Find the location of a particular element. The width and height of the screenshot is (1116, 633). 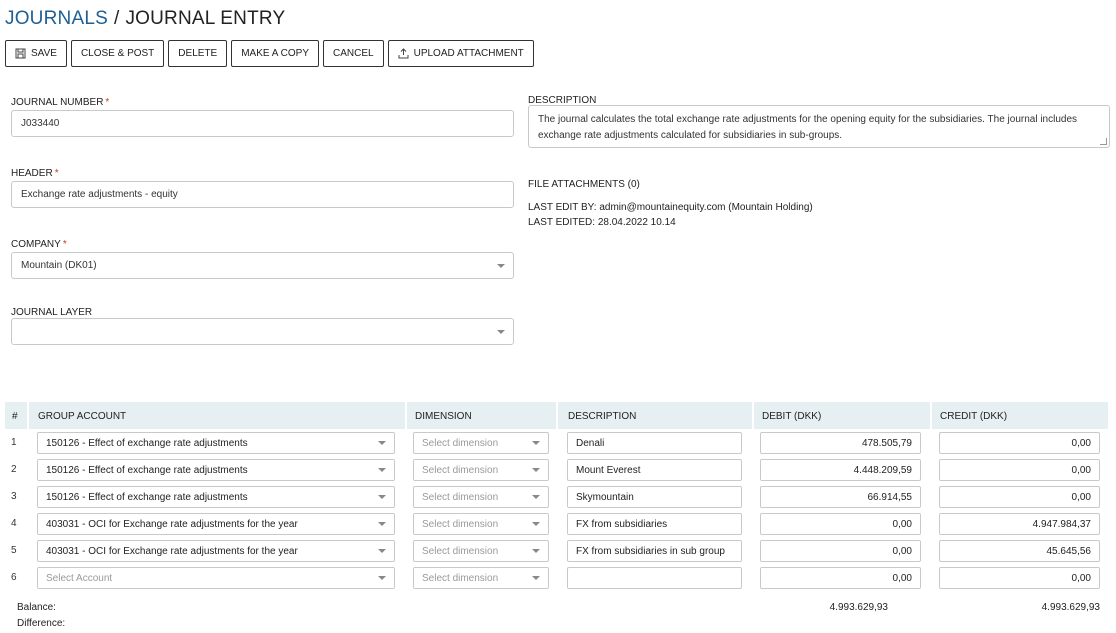

header-label: HEADER * is located at coordinates (35, 173).